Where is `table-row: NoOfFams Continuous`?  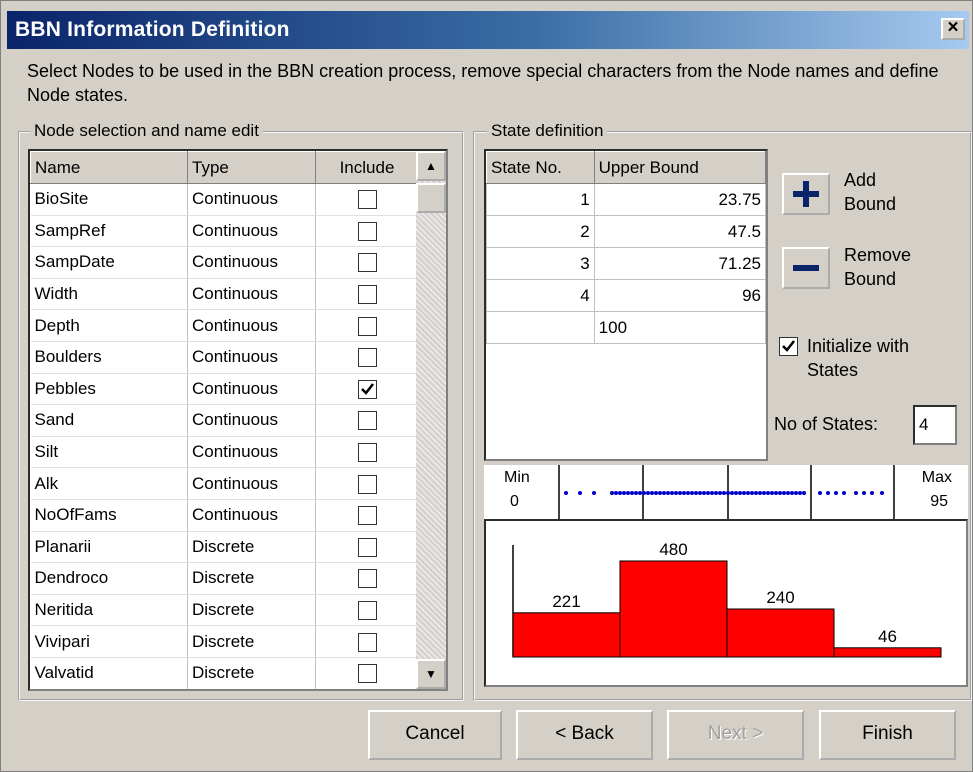
table-row: NoOfFams Continuous is located at coordinates (224, 515).